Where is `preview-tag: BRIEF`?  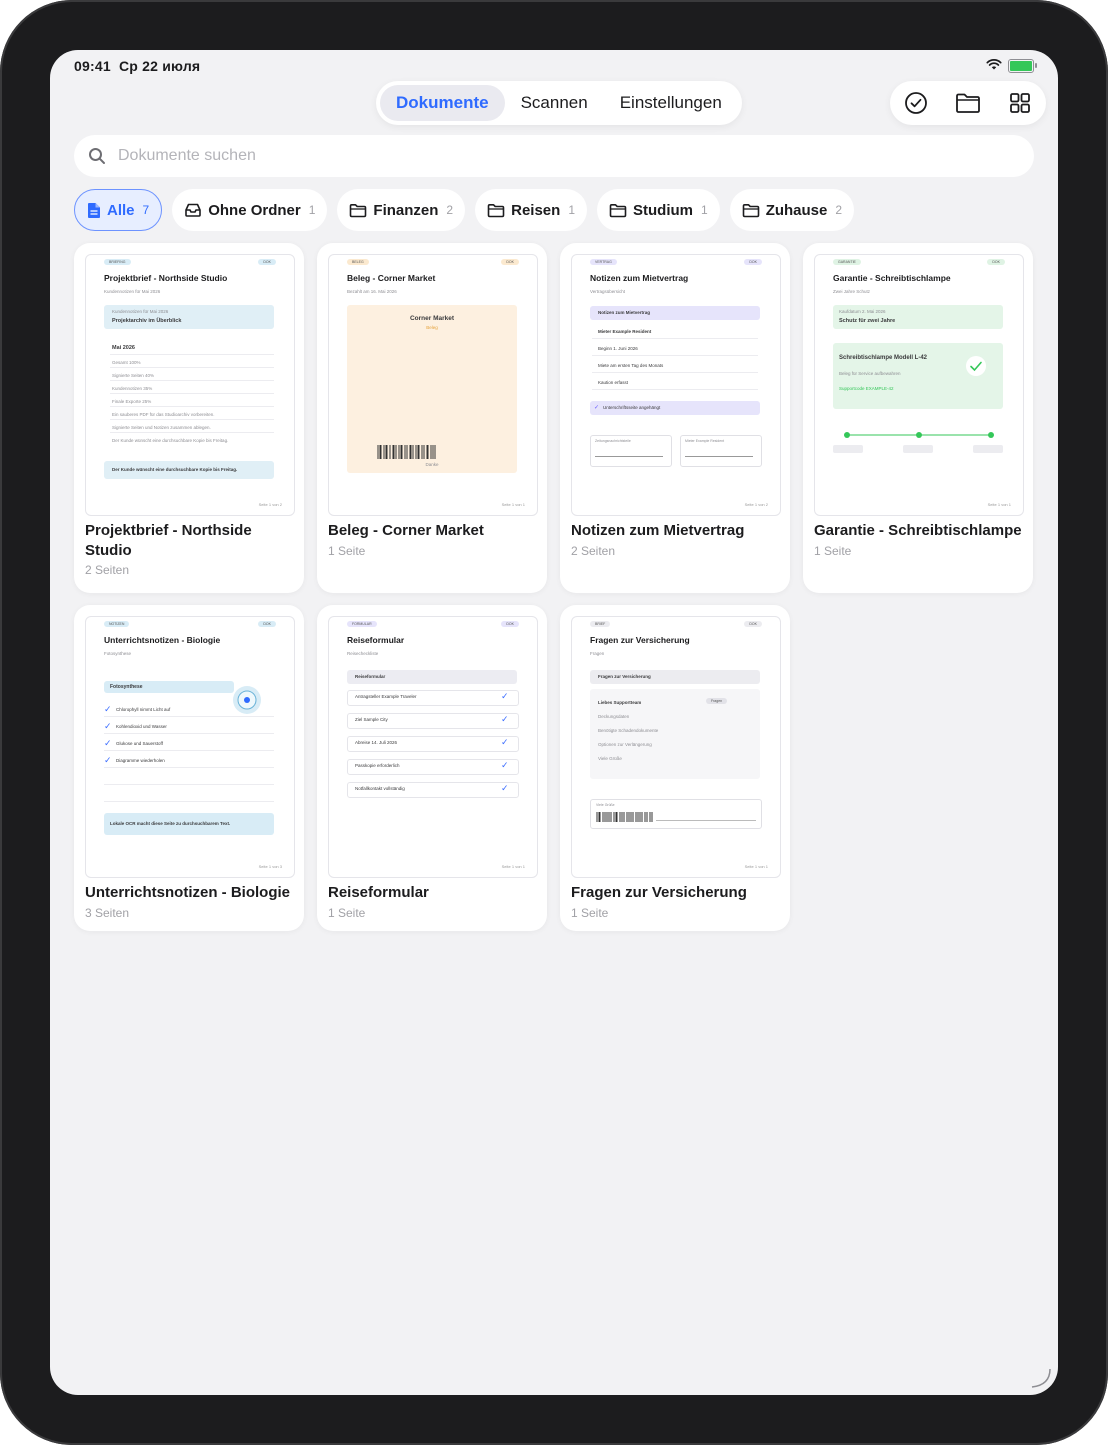
preview-tag: BRIEF is located at coordinates (600, 624).